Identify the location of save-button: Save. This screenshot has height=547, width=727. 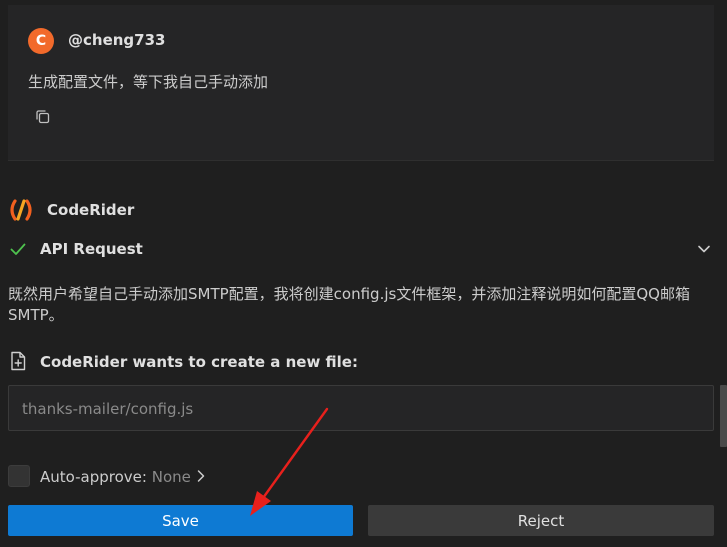
(180, 520).